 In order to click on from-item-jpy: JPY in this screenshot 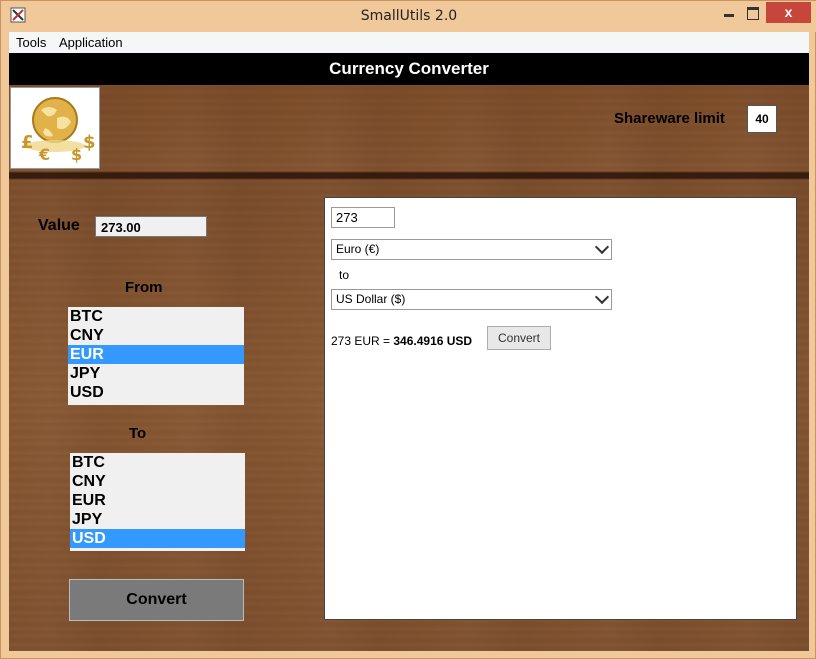, I will do `click(156, 373)`.